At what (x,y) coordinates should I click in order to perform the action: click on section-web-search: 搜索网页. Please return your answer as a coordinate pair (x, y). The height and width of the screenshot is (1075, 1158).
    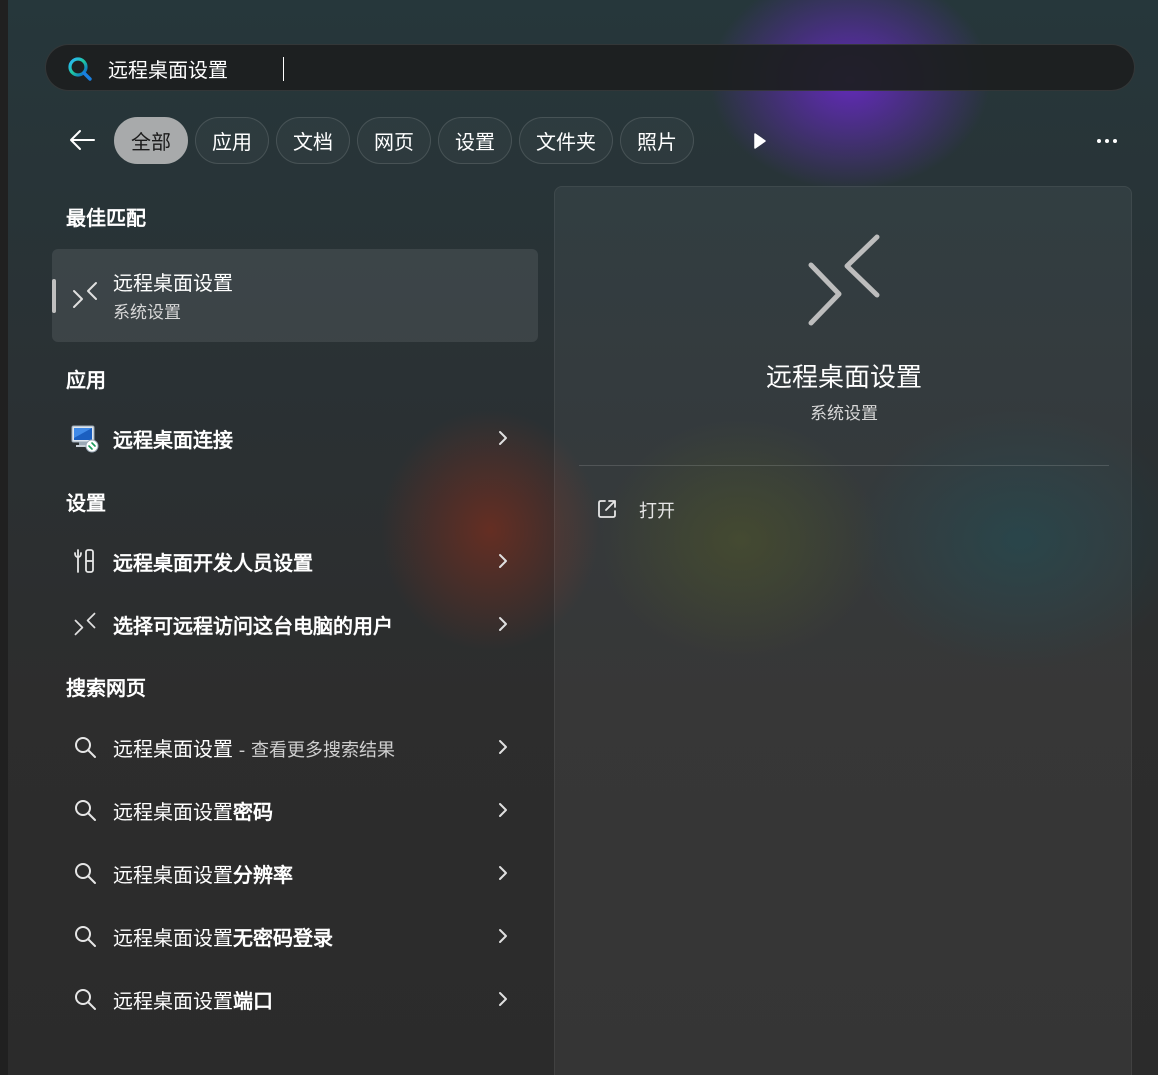
    Looking at the image, I should click on (106, 688).